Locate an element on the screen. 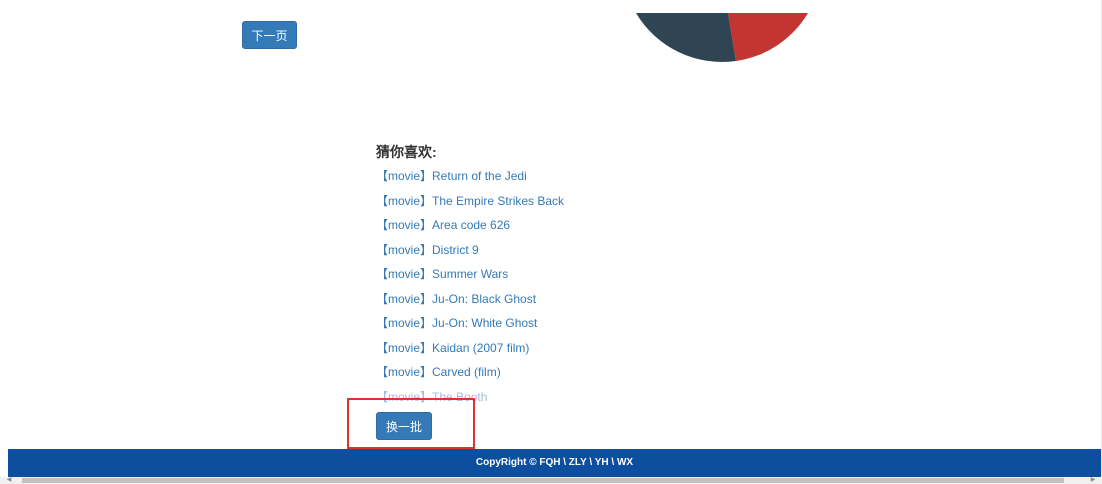 The height and width of the screenshot is (484, 1102). list-item: 【movie】Ju-On: Black Ghost is located at coordinates (576, 299).